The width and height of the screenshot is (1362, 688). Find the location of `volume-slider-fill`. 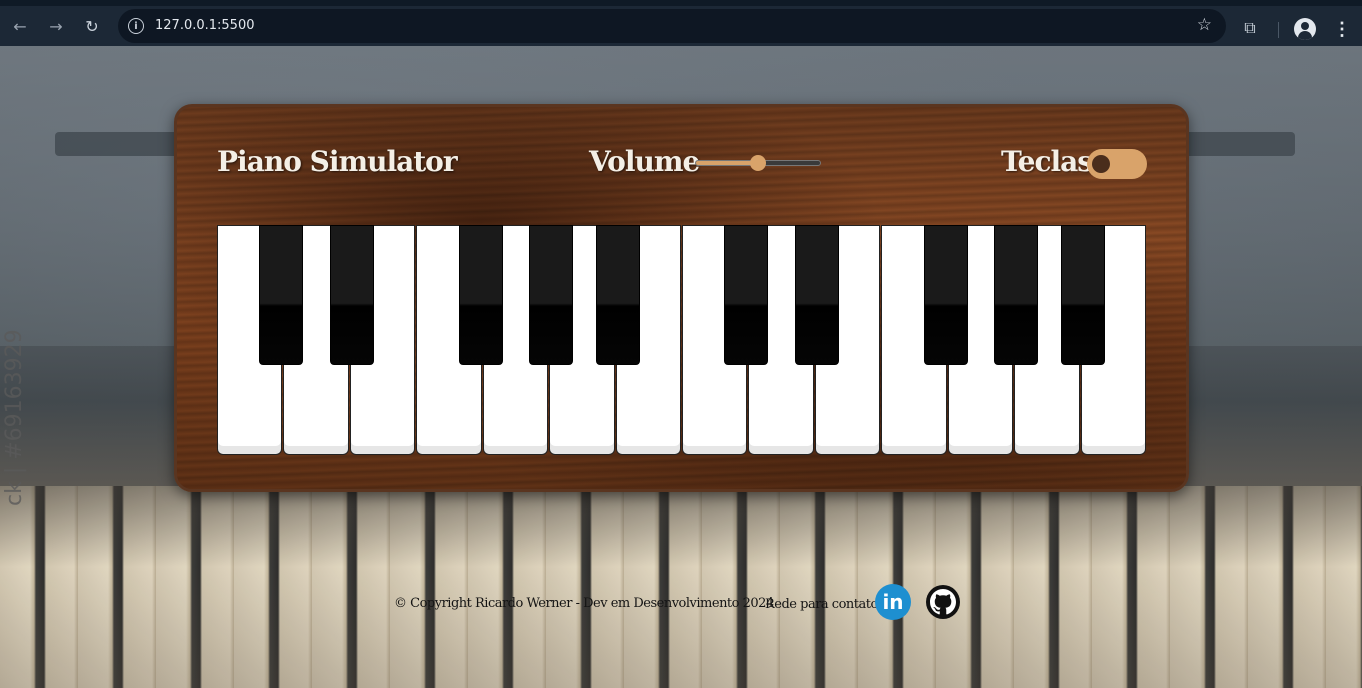

volume-slider-fill is located at coordinates (727, 163).